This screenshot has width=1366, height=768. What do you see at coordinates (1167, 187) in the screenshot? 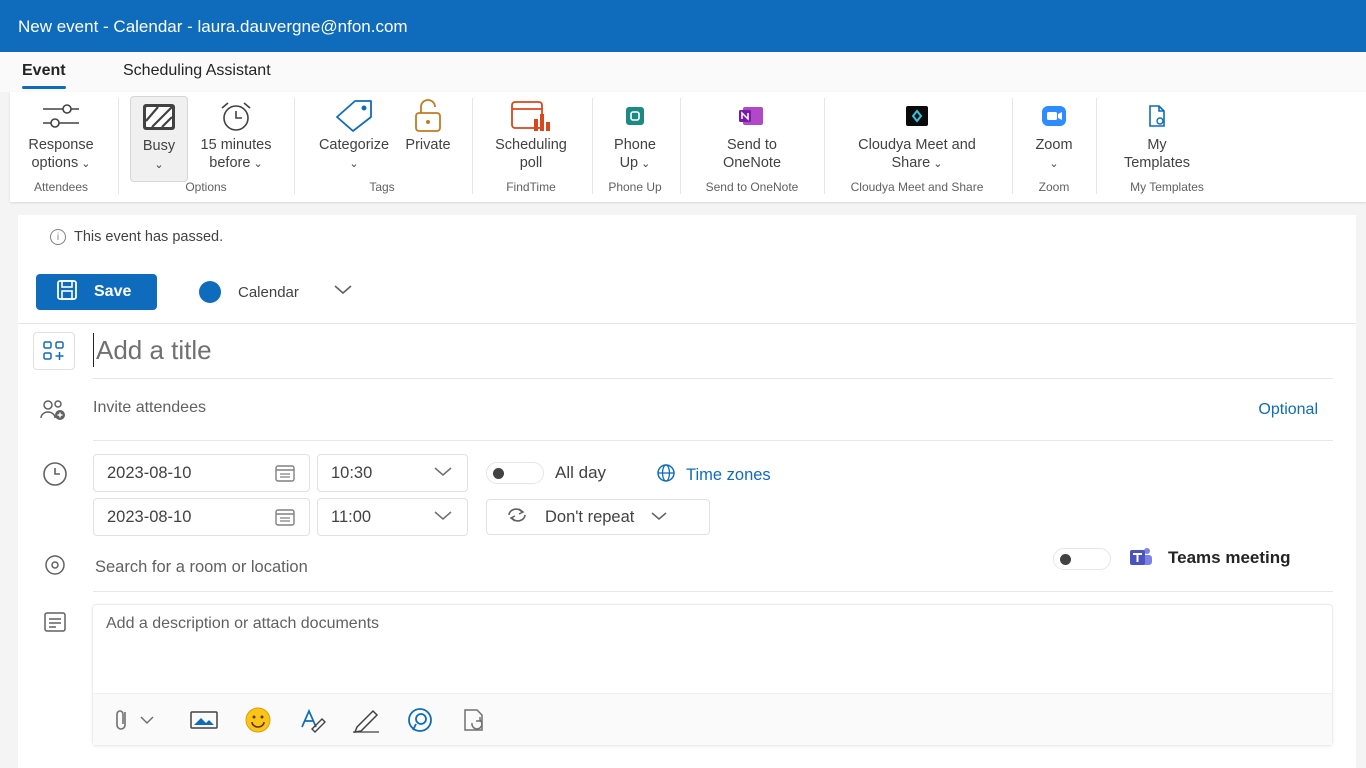
I see `group-label-my-templates: My Templates` at bounding box center [1167, 187].